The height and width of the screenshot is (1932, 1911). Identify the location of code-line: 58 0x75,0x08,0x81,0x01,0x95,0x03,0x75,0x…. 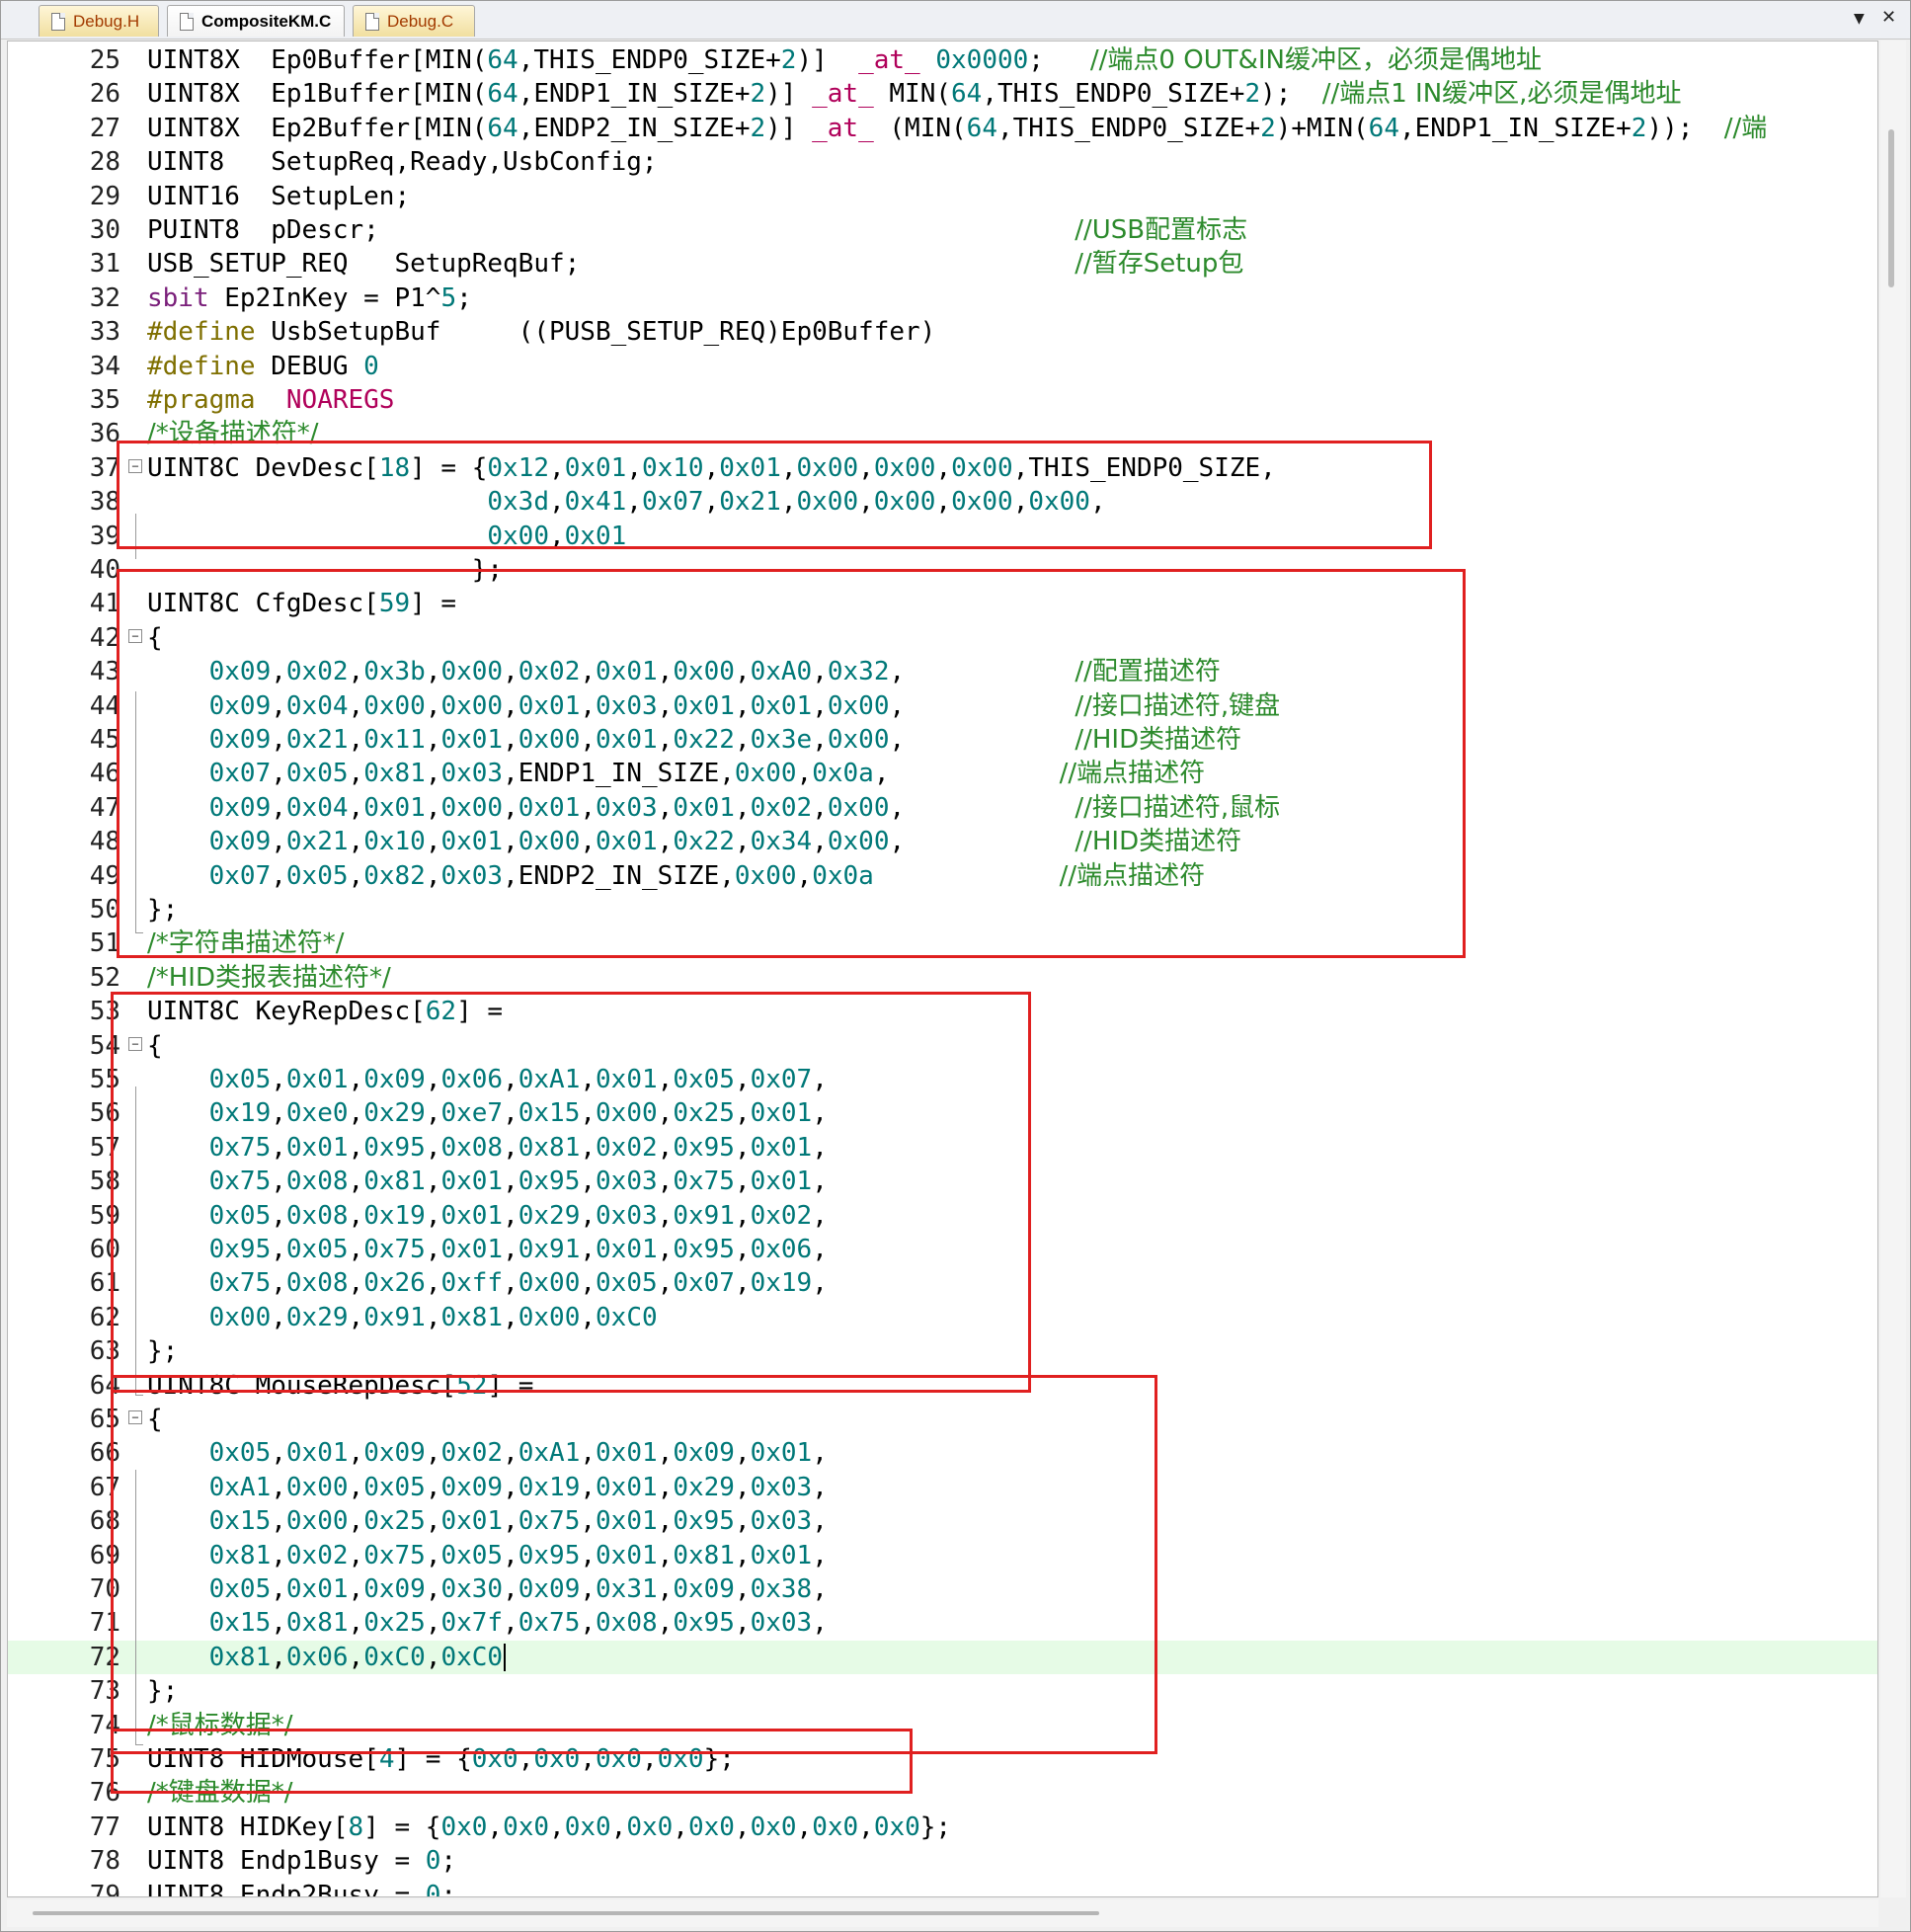
(942, 1181).